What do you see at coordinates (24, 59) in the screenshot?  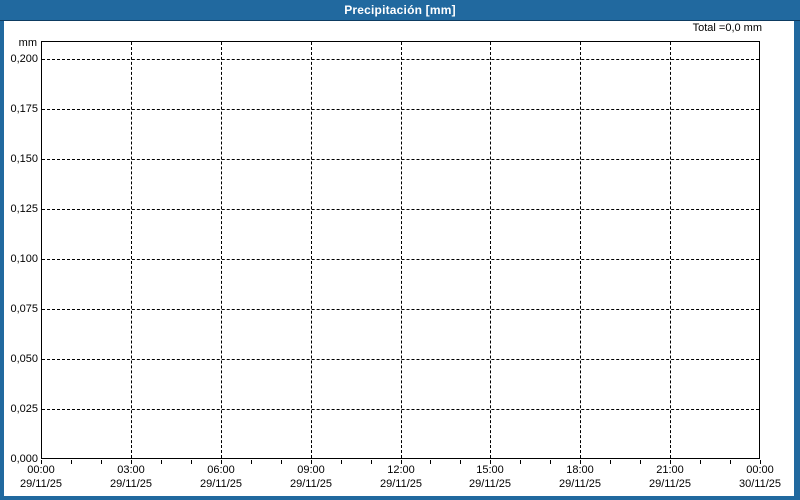 I see `y-axis-tick-label: 0,200` at bounding box center [24, 59].